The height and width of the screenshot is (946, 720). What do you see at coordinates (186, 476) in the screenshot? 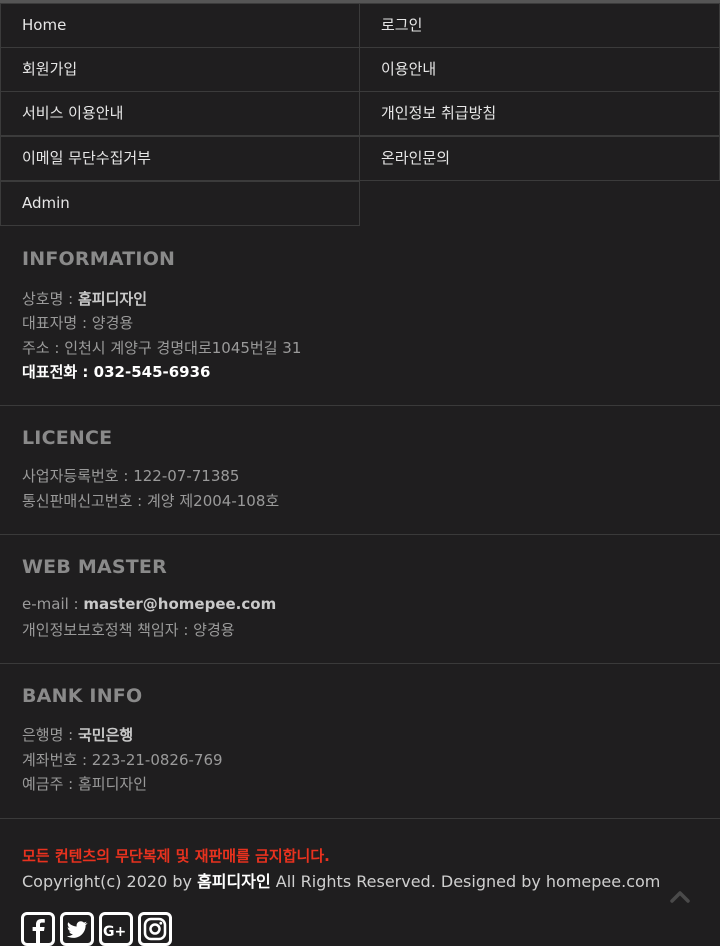
I see `business-number-value: 122-07-71385` at bounding box center [186, 476].